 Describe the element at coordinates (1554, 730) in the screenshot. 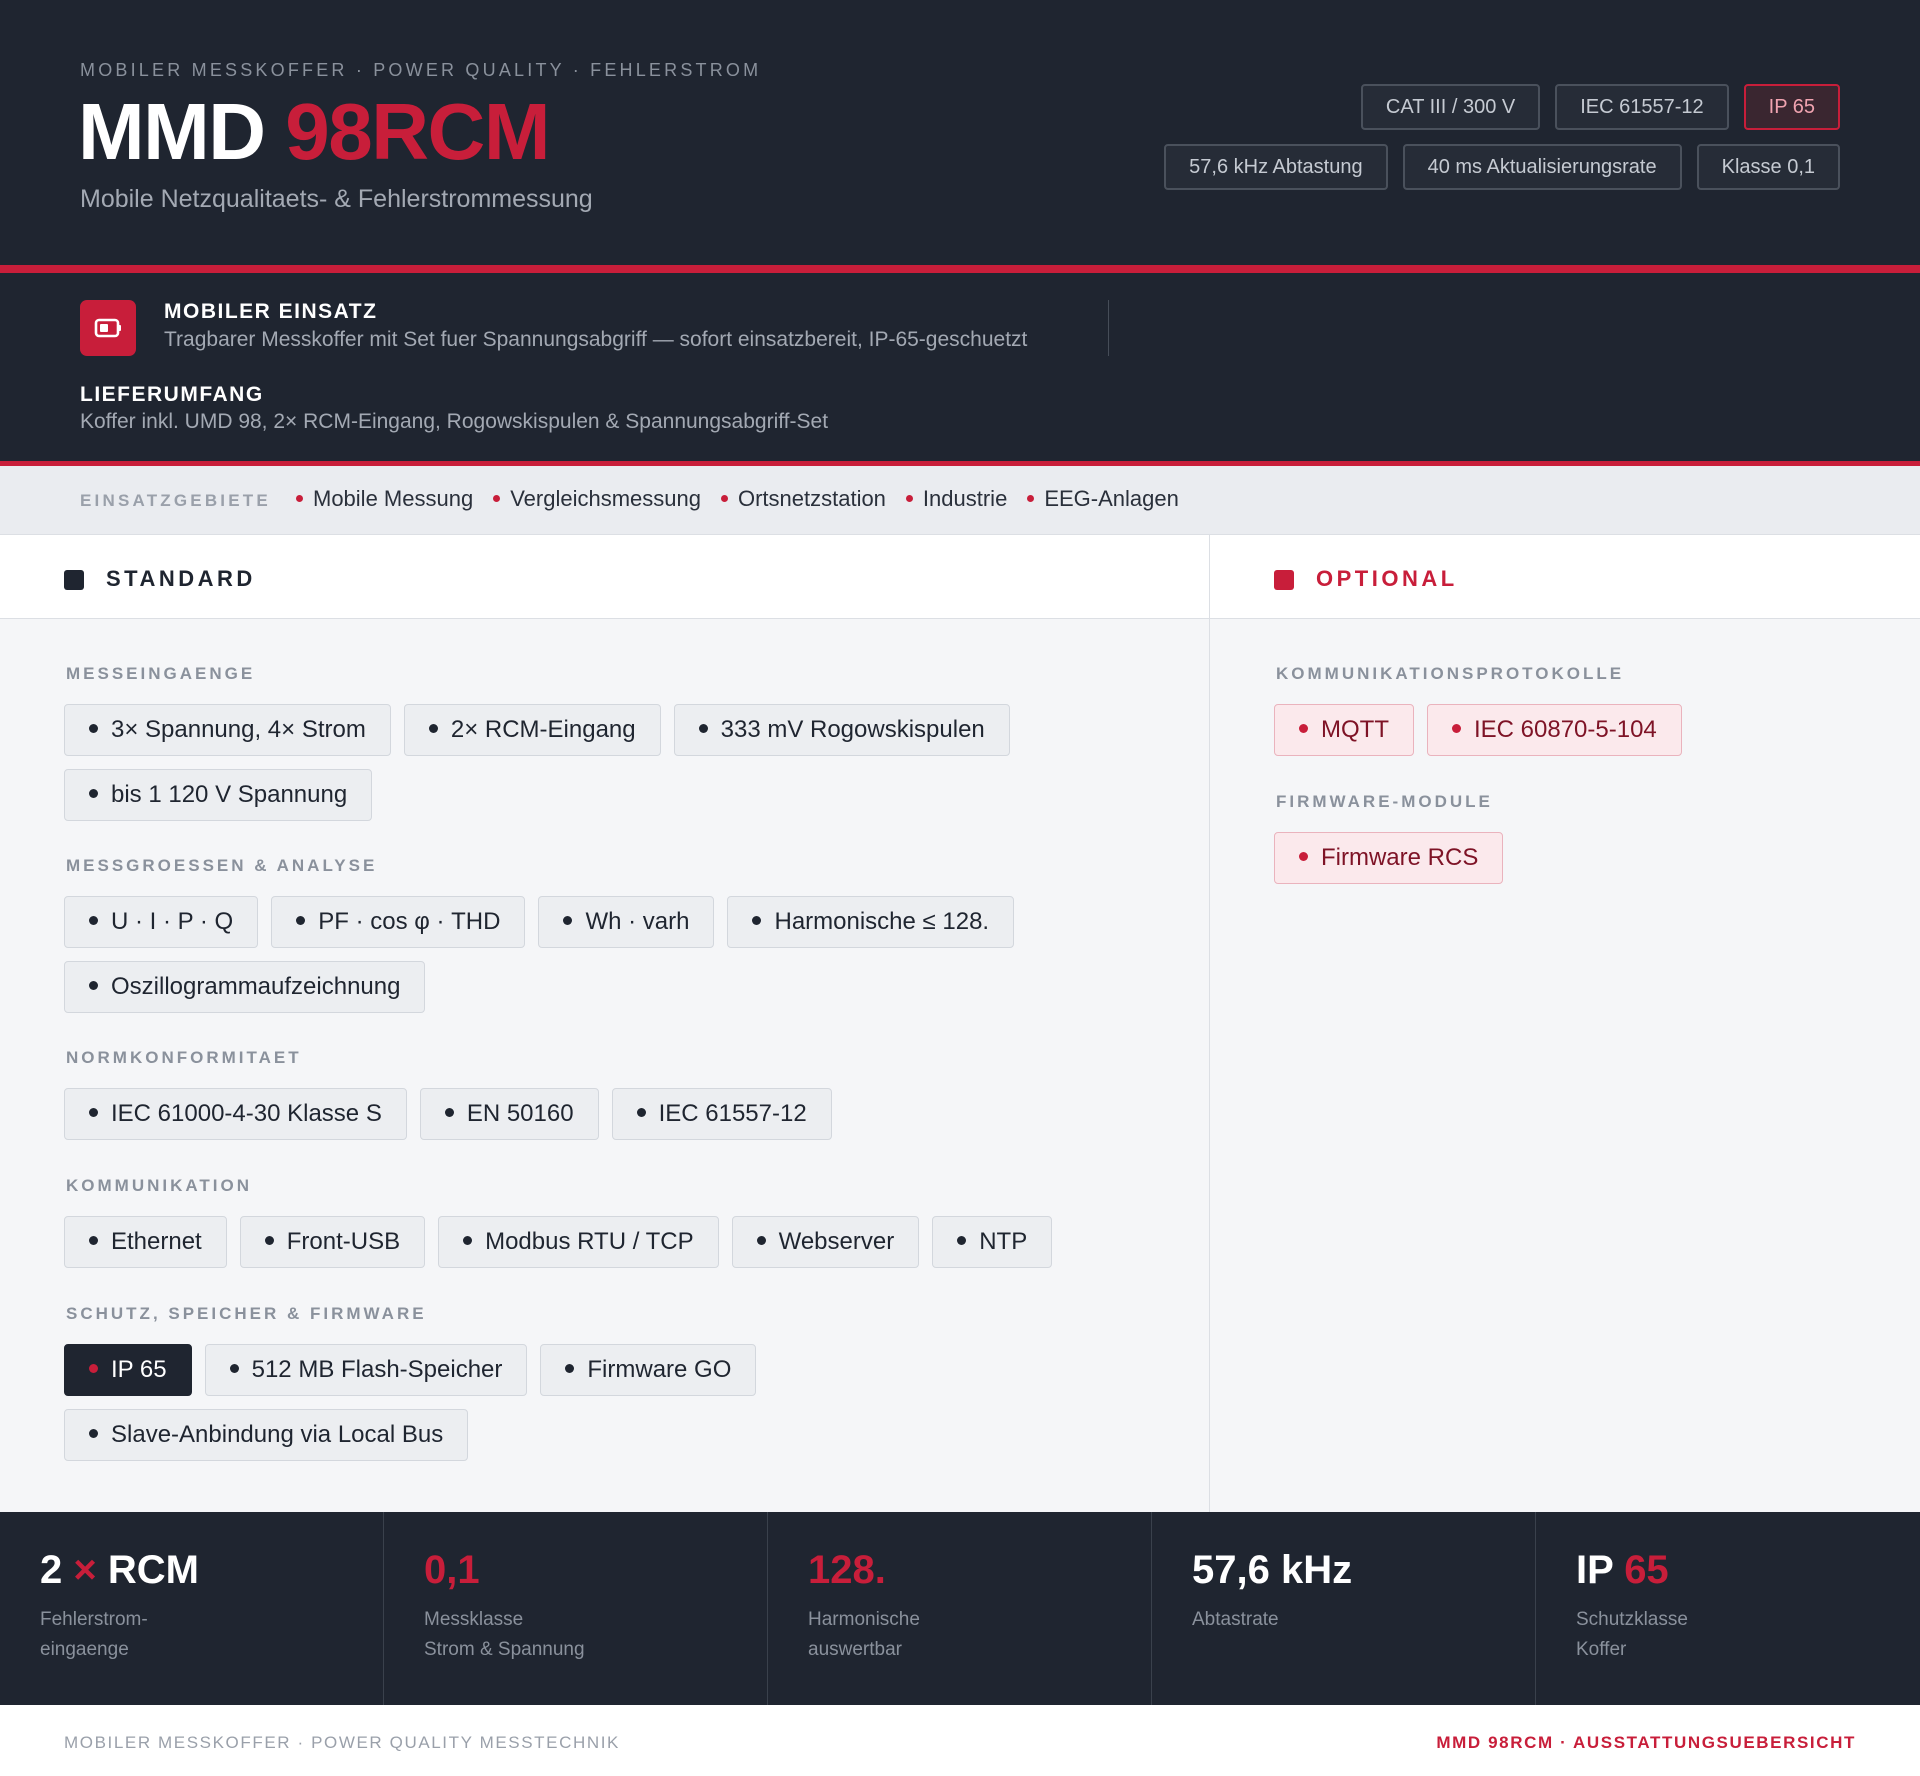

I see `optional-tag: IEC 60870-5-104` at that location.